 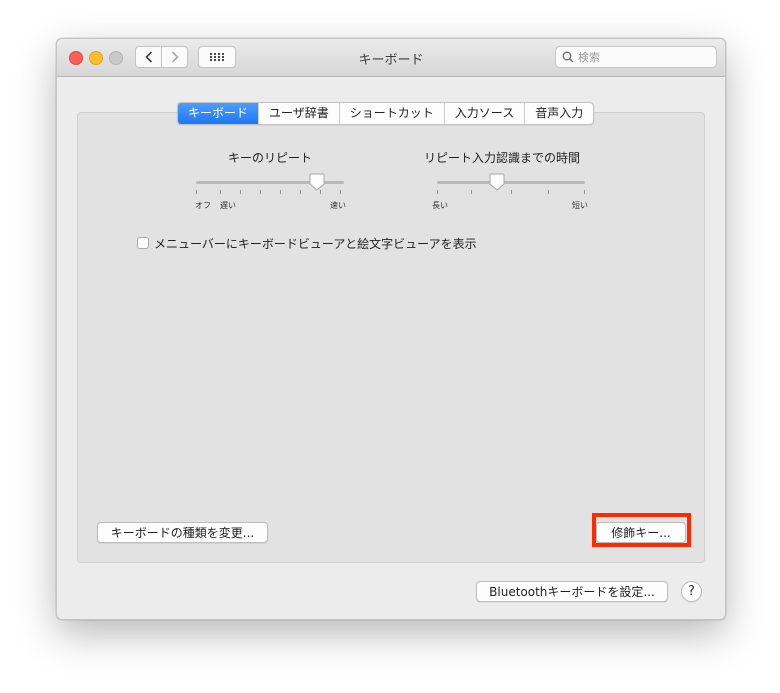 I want to click on tab-shortcuts: ショートカット, so click(x=391, y=113).